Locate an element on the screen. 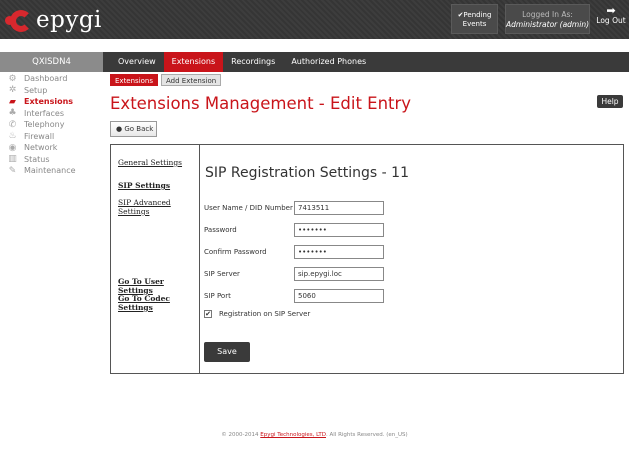  sidebar-item-label: Status is located at coordinates (37, 159).